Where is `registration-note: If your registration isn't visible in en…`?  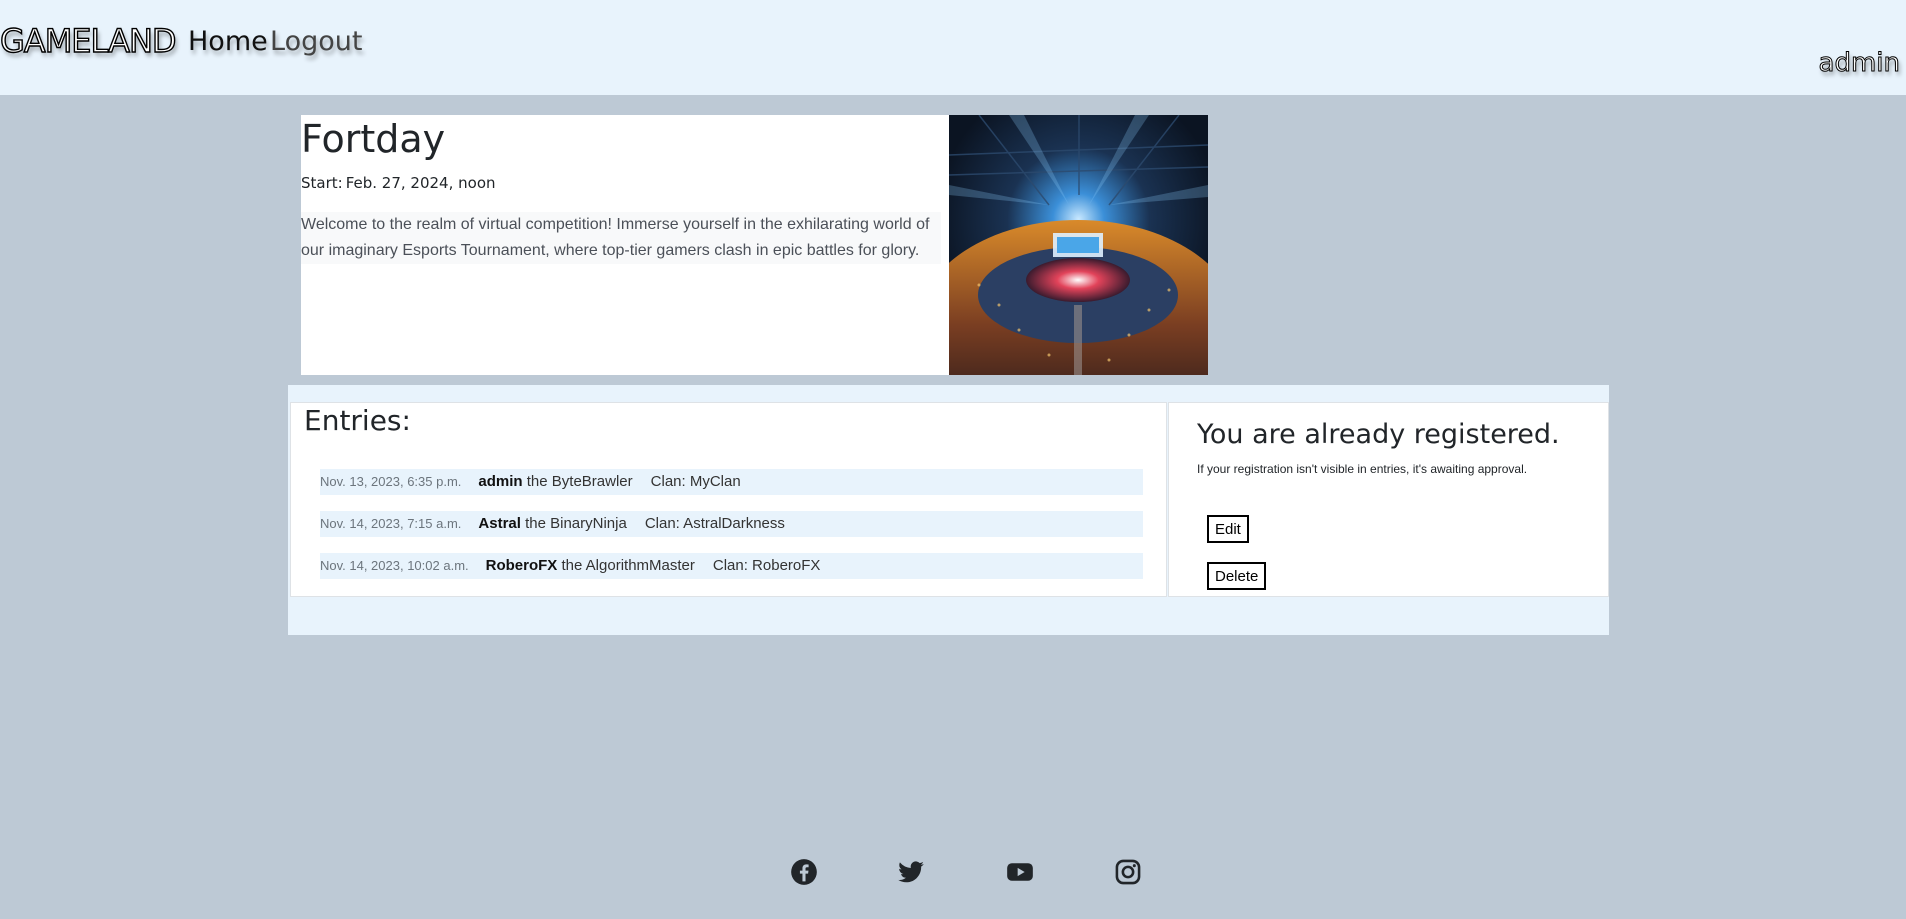 registration-note: If your registration isn't visible in en… is located at coordinates (1362, 469).